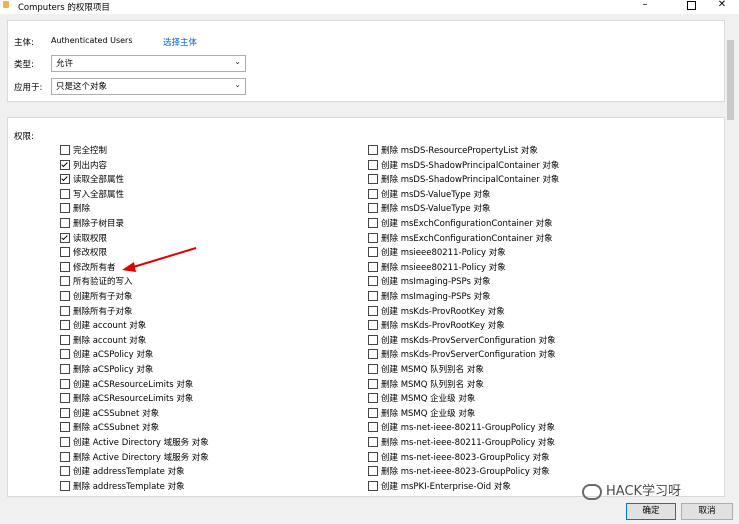 This screenshot has height=524, width=739. I want to click on permission-row: 删除 MSMQ 企业级 对象, so click(421, 413).